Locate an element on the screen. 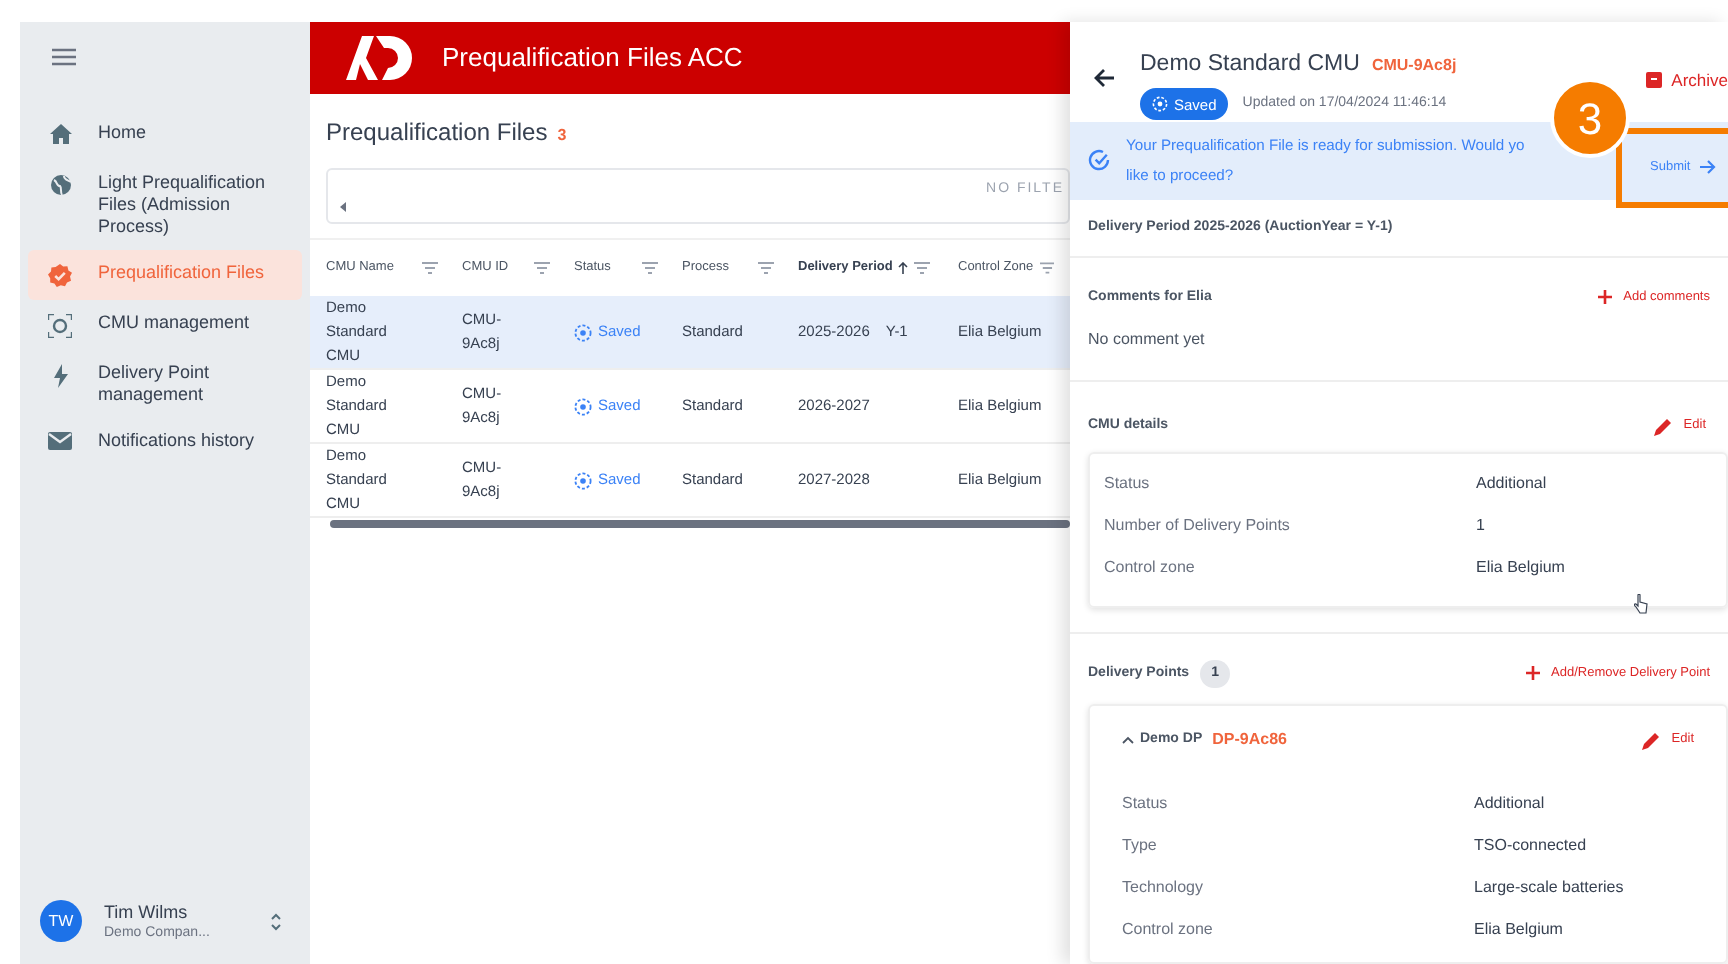  nav-item: Light Prequalification Files (Admission Process) is located at coordinates (165, 205).